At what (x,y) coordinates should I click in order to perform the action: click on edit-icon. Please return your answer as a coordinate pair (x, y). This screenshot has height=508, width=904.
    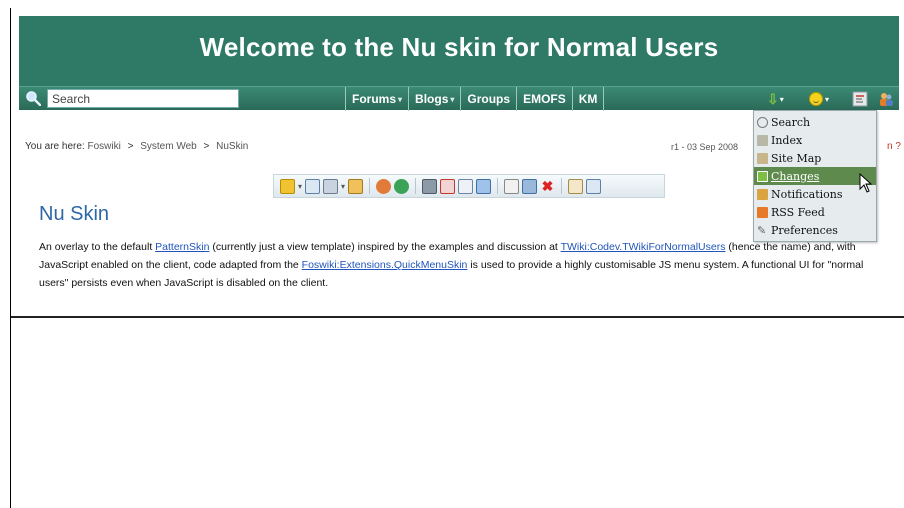
    Looking at the image, I should click on (287, 186).